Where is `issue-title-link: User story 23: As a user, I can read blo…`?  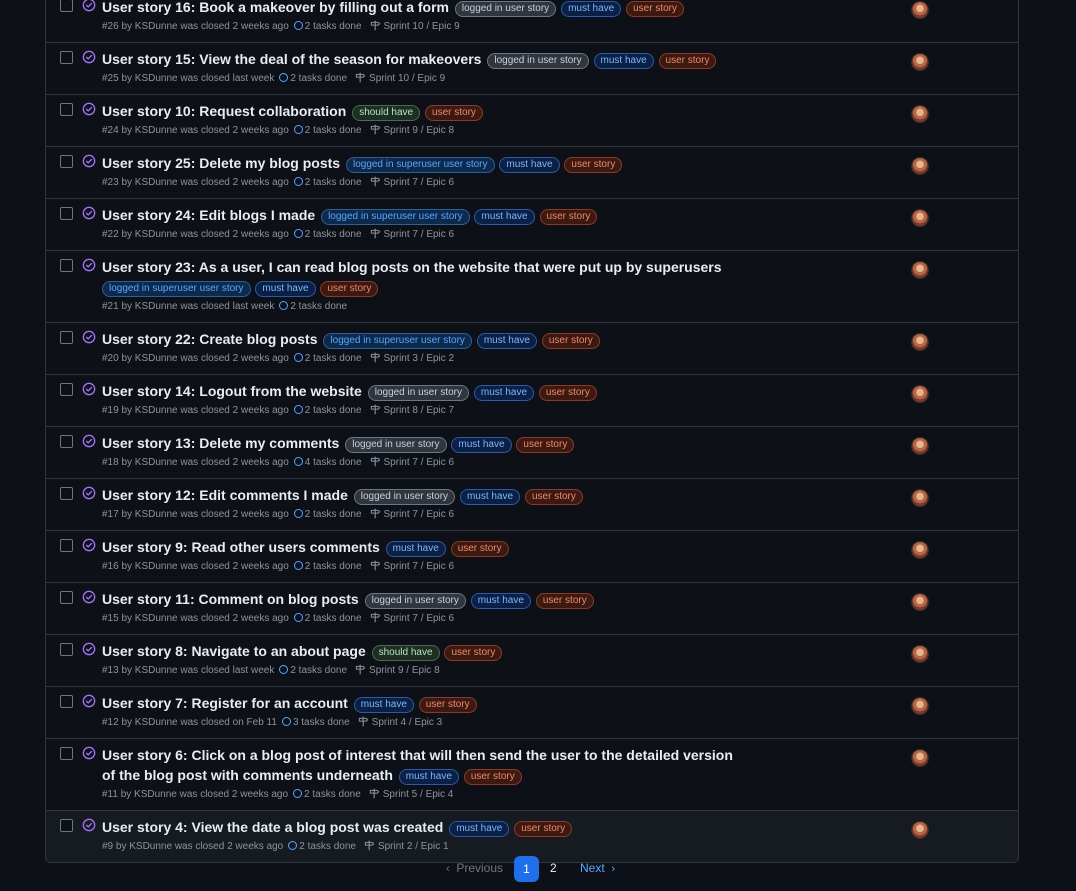
issue-title-link: User story 23: As a user, I can read blo… is located at coordinates (412, 267).